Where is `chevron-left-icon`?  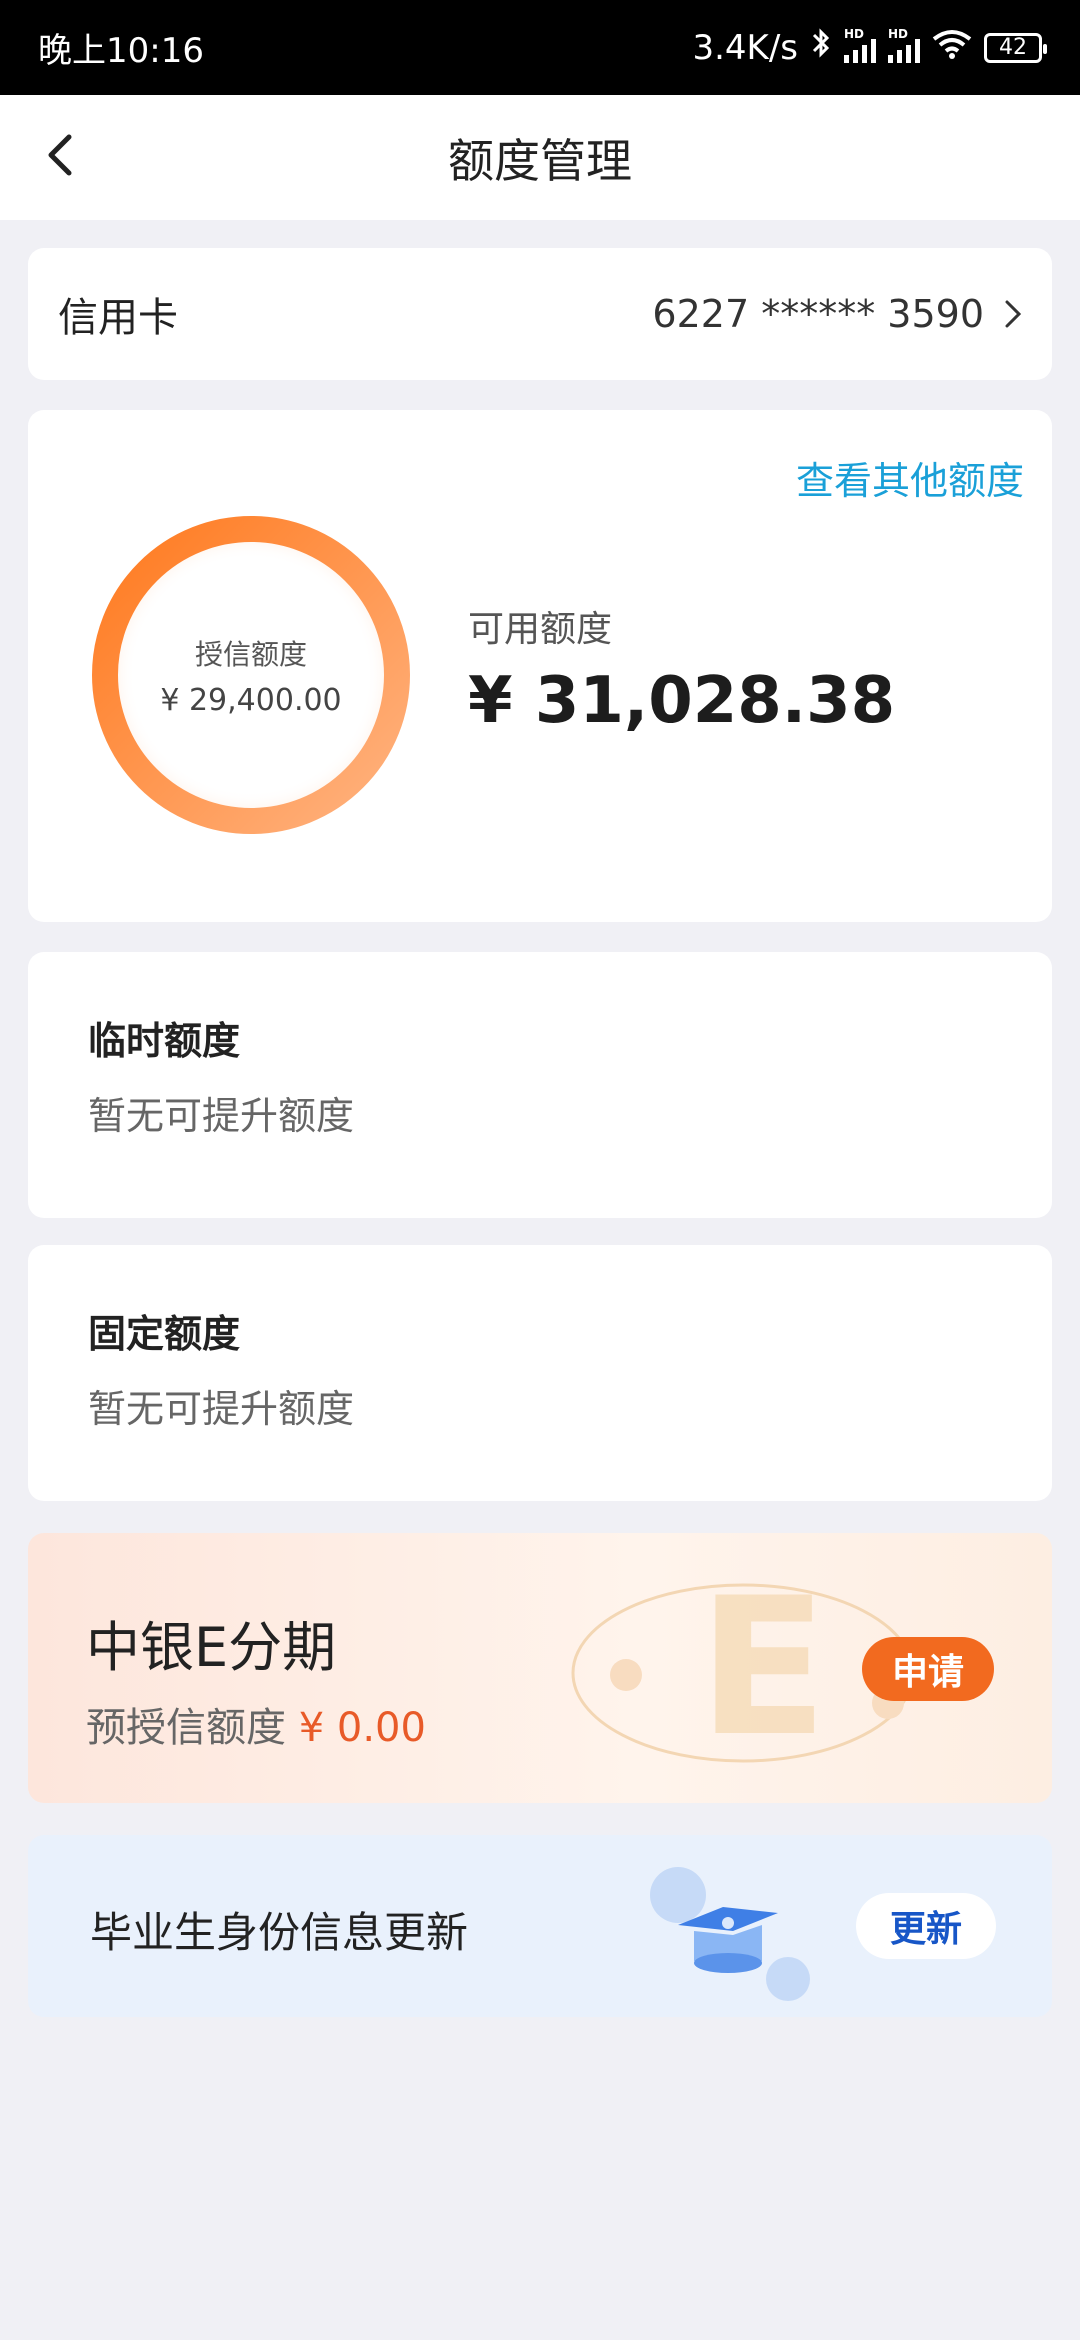 chevron-left-icon is located at coordinates (60, 155).